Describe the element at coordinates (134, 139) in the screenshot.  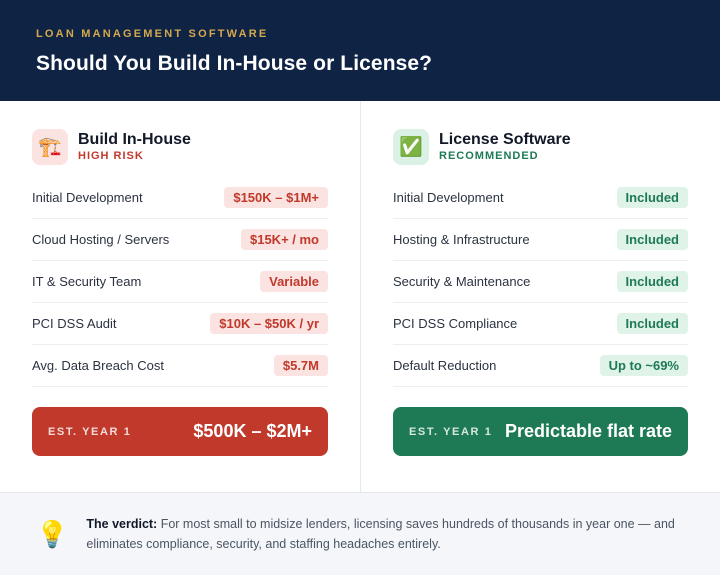
I see `build-title: Build In-House` at that location.